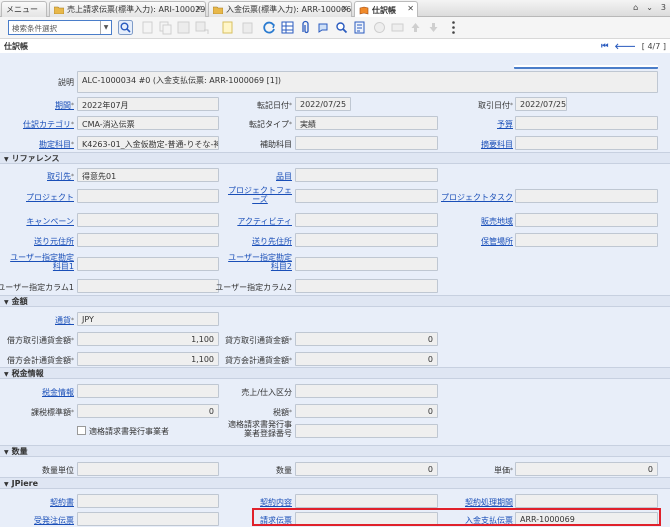 The image size is (670, 527). What do you see at coordinates (415, 27) in the screenshot?
I see `arrow-up-icon` at bounding box center [415, 27].